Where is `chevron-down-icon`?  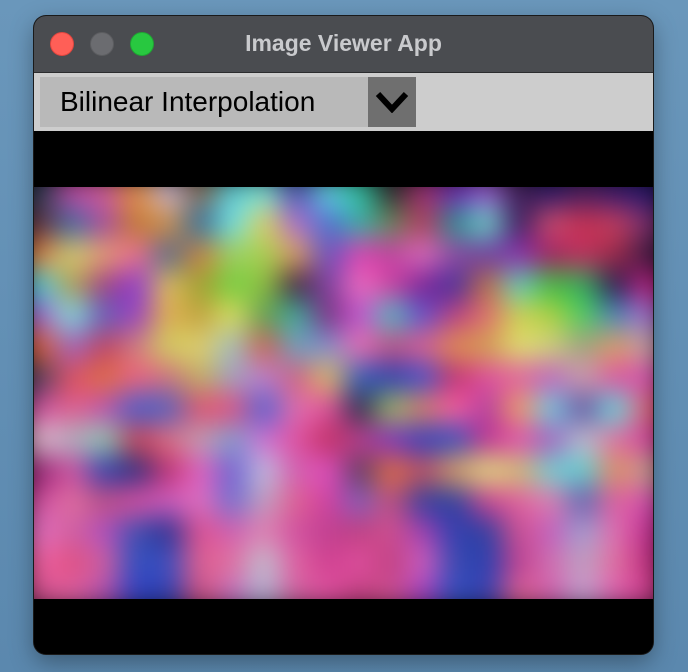 chevron-down-icon is located at coordinates (392, 102).